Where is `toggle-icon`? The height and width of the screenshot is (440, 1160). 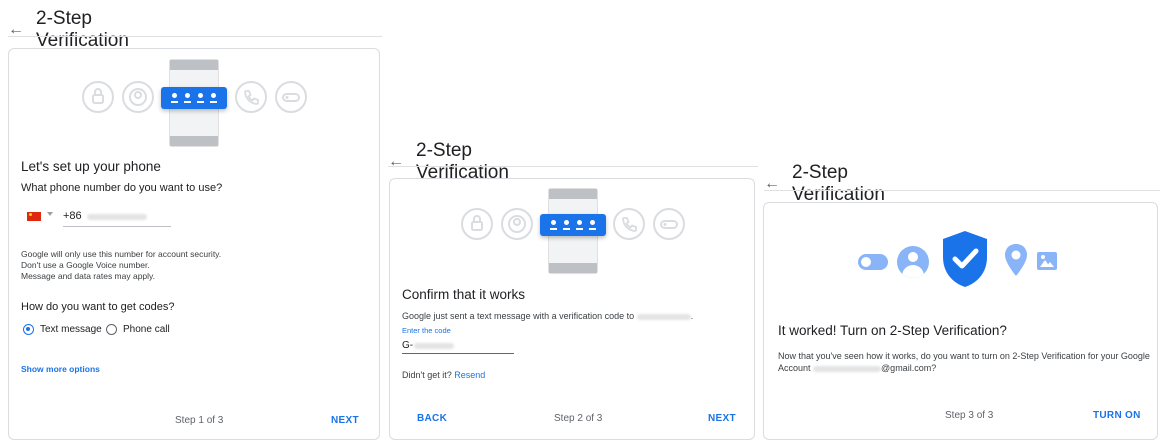
toggle-icon is located at coordinates (873, 262).